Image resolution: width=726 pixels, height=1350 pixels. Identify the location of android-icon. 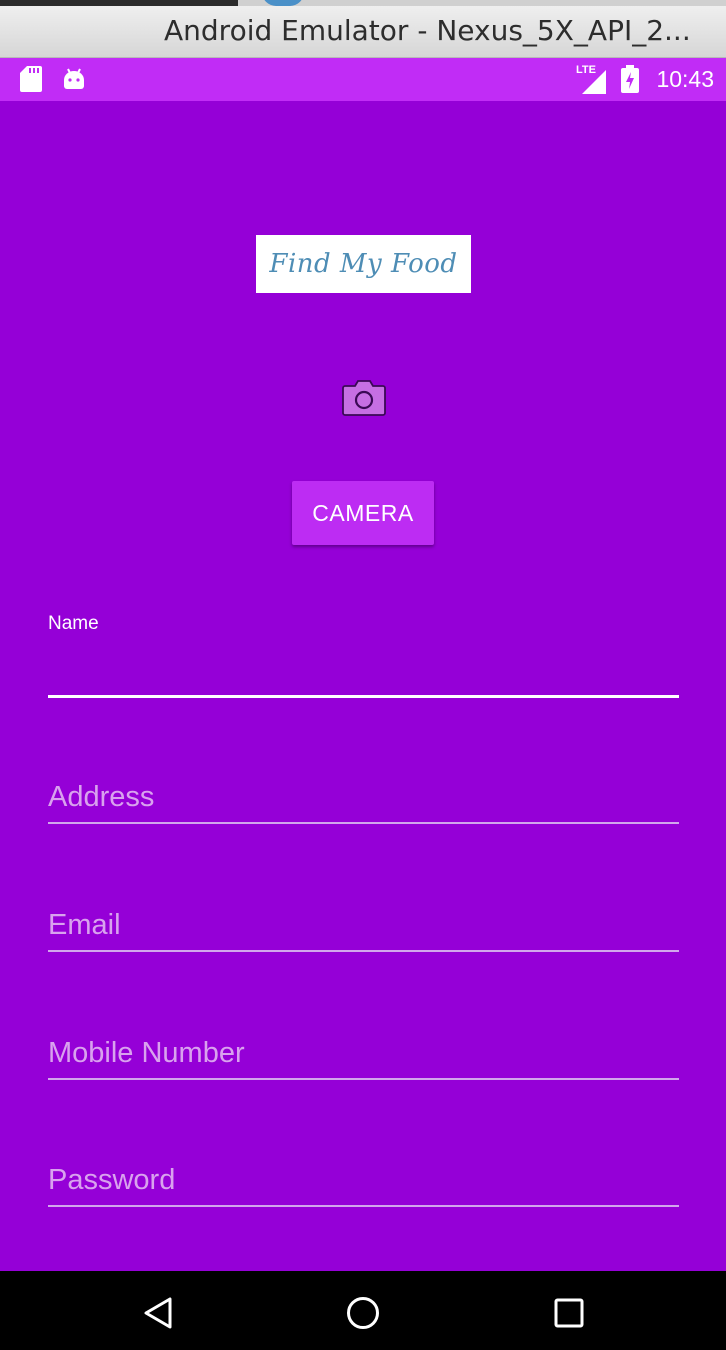
(74, 78).